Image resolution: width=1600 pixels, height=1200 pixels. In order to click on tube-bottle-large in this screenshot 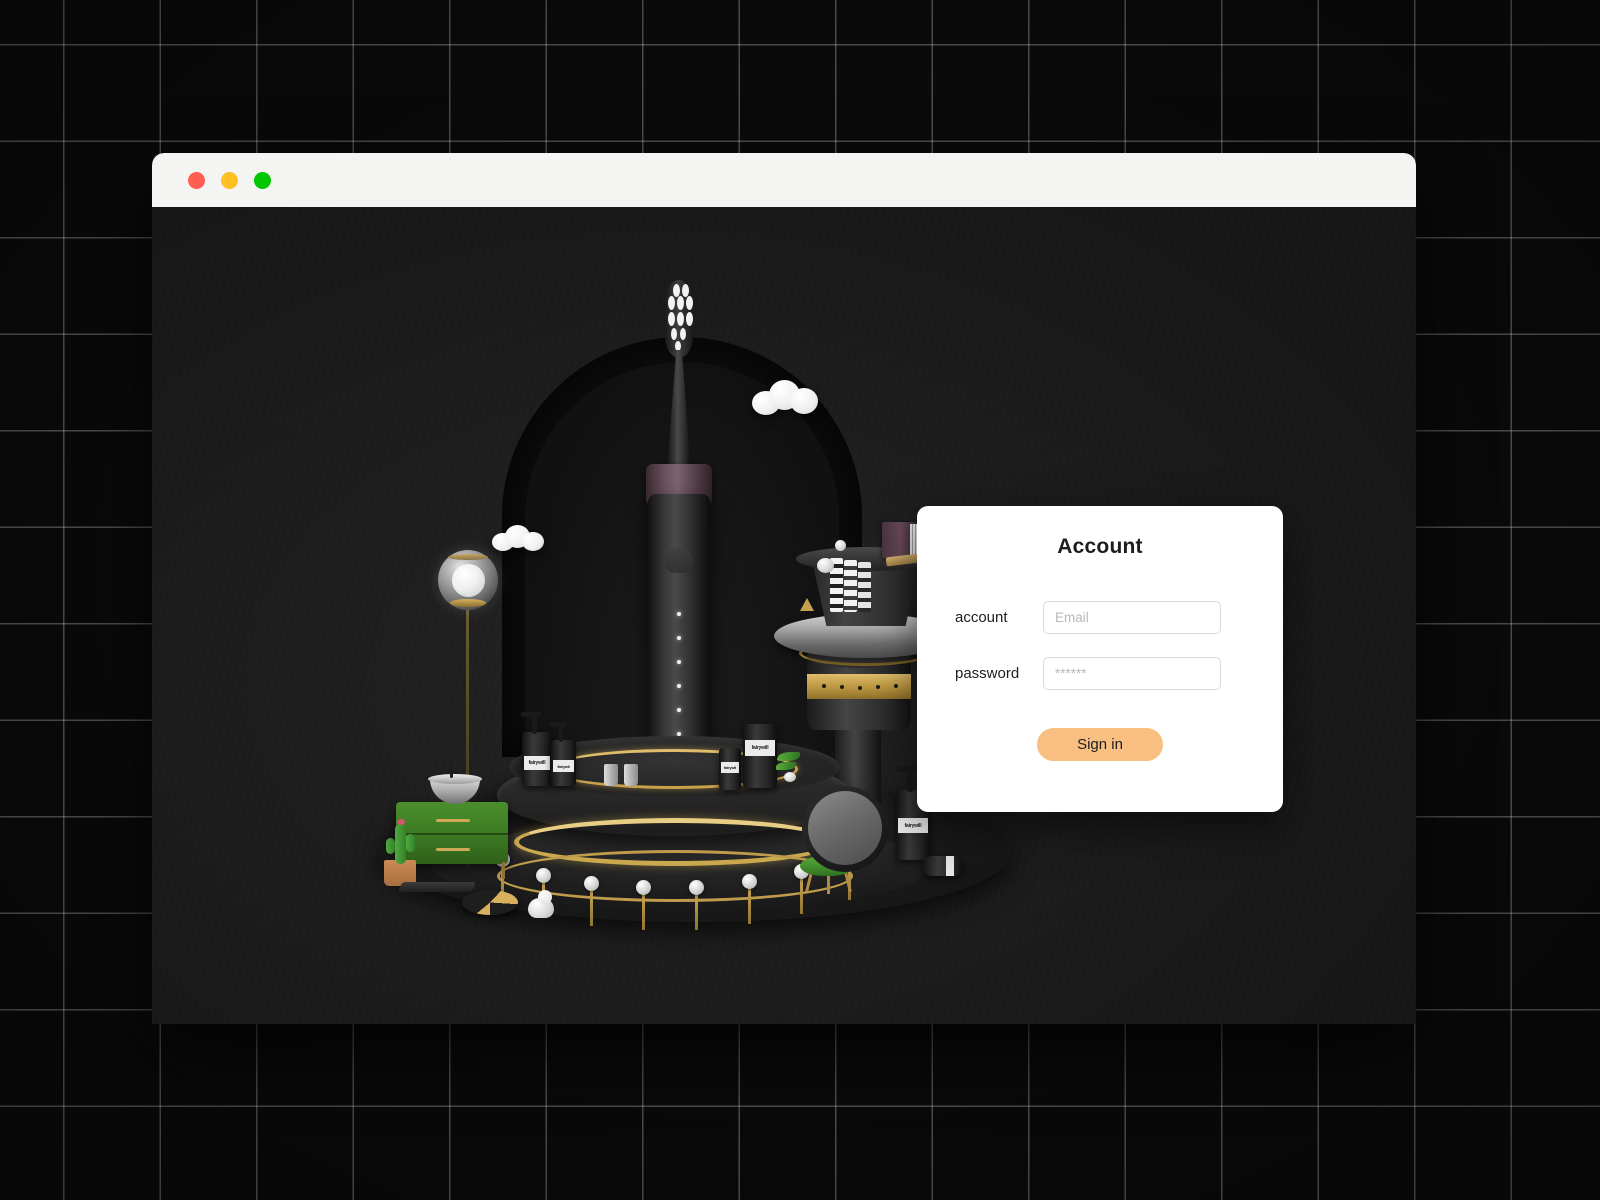, I will do `click(760, 756)`.